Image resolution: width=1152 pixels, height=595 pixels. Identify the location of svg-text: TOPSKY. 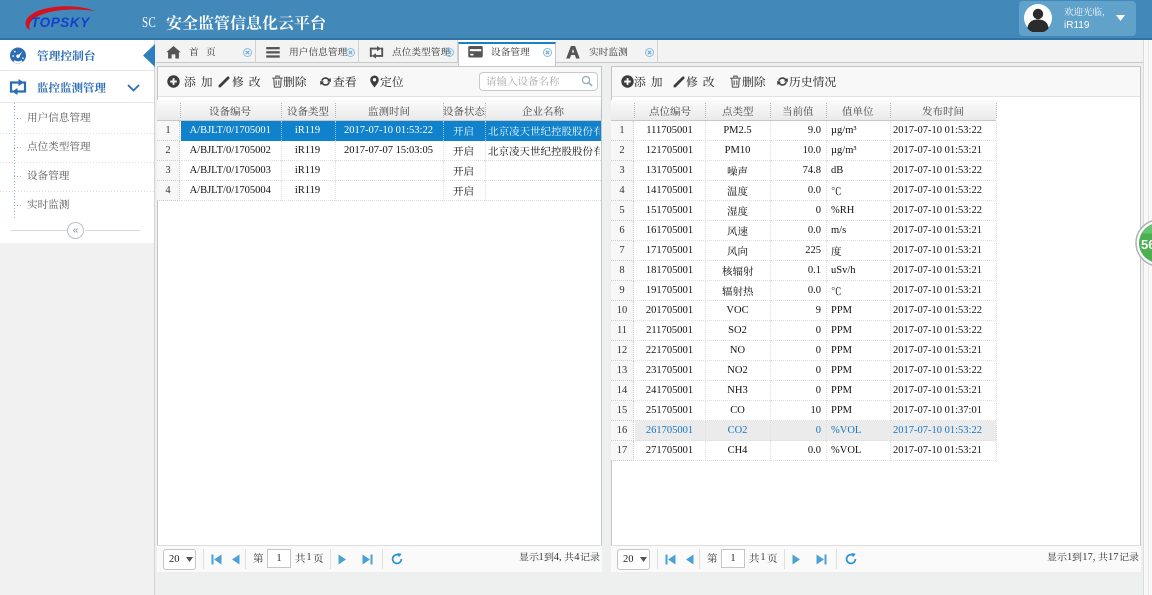
(61, 22).